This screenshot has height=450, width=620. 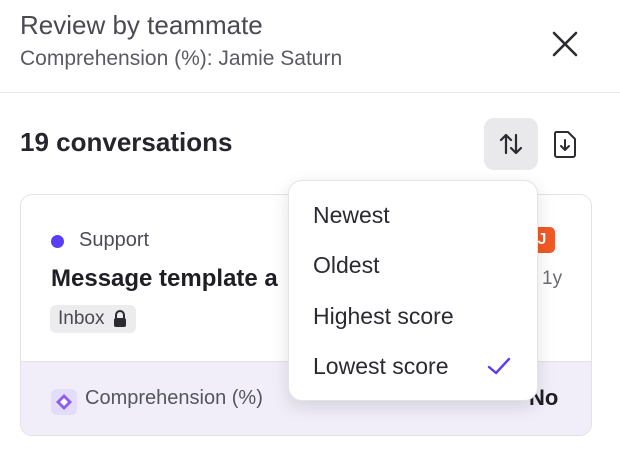 I want to click on criterion-icon-wrap, so click(x=64, y=402).